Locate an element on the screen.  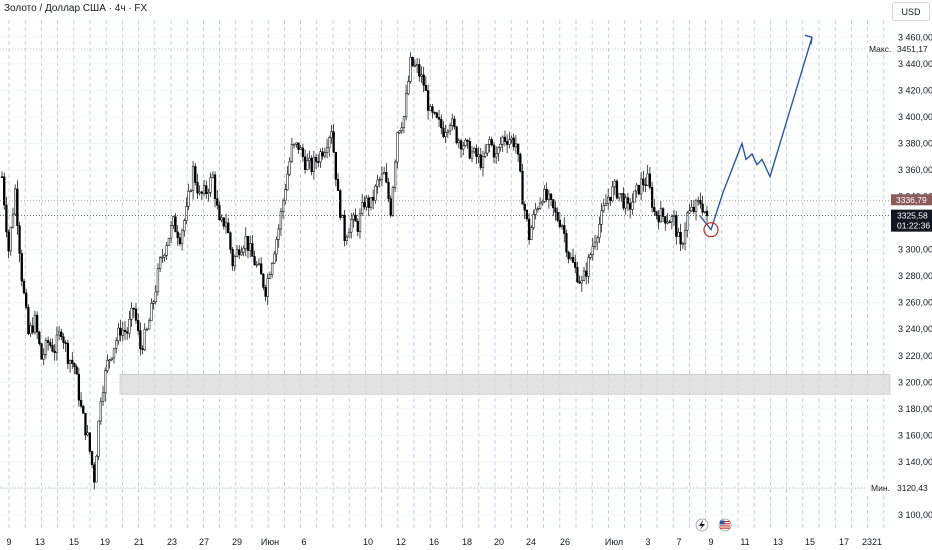
x-tick-label: 27 is located at coordinates (204, 542).